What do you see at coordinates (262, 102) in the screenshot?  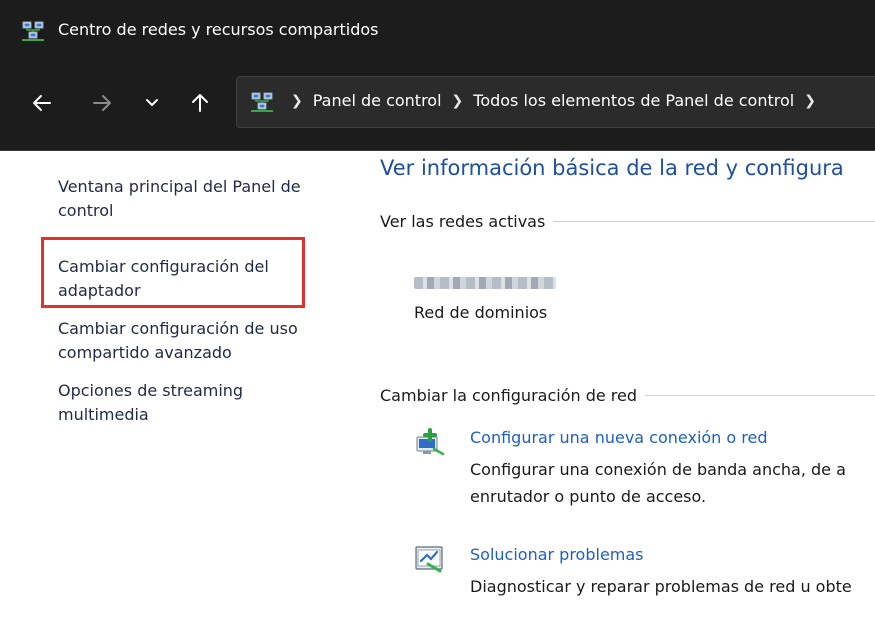 I see `control-panel-icon` at bounding box center [262, 102].